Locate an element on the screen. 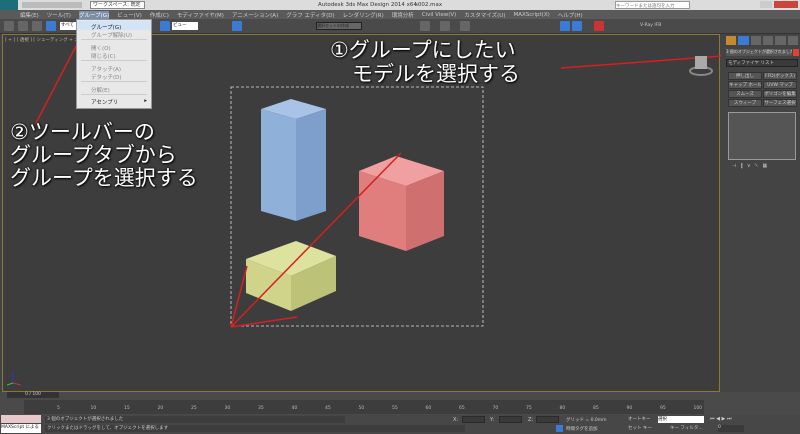 This screenshot has width=800, height=434. tick-label: 55 is located at coordinates (395, 408).